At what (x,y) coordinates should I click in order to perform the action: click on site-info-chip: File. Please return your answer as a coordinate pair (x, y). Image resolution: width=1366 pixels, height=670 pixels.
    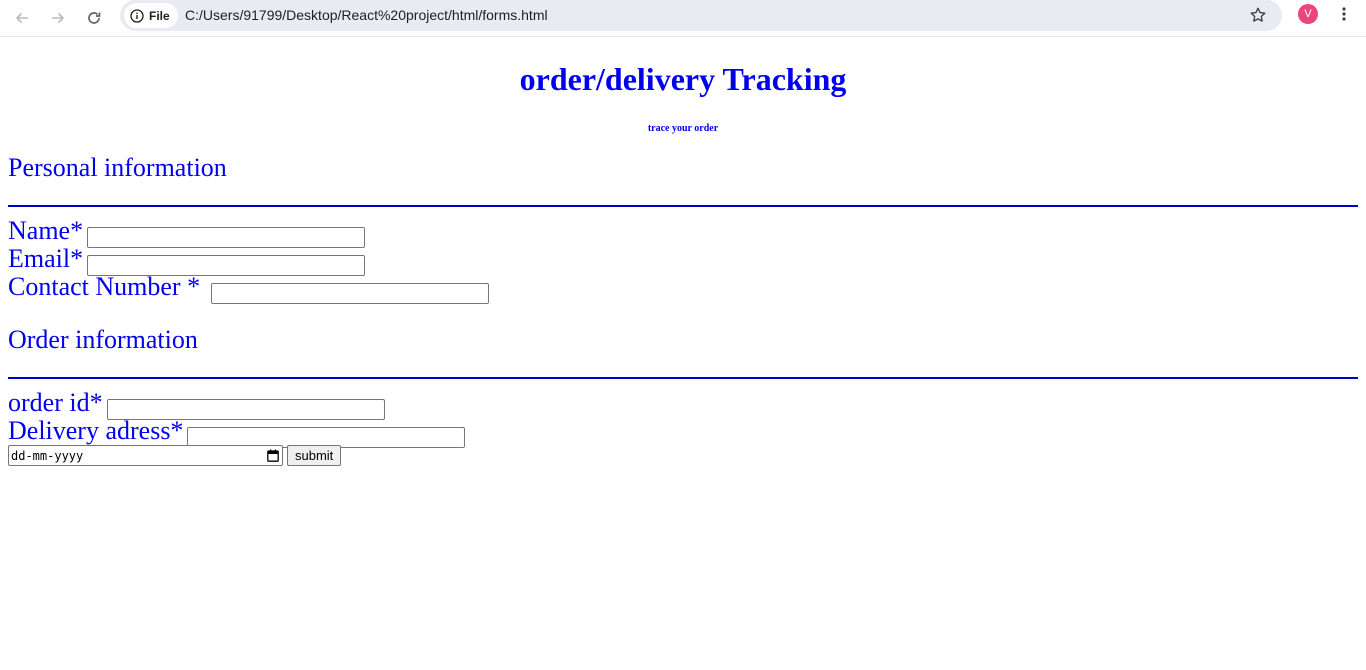
    Looking at the image, I should click on (151, 15).